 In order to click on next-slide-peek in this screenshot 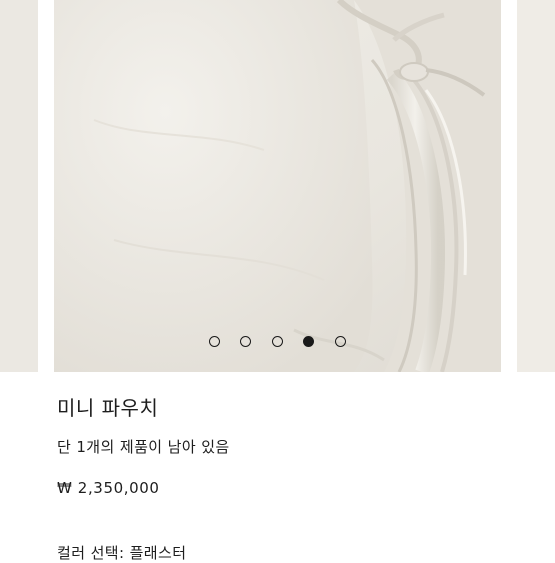, I will do `click(536, 186)`.